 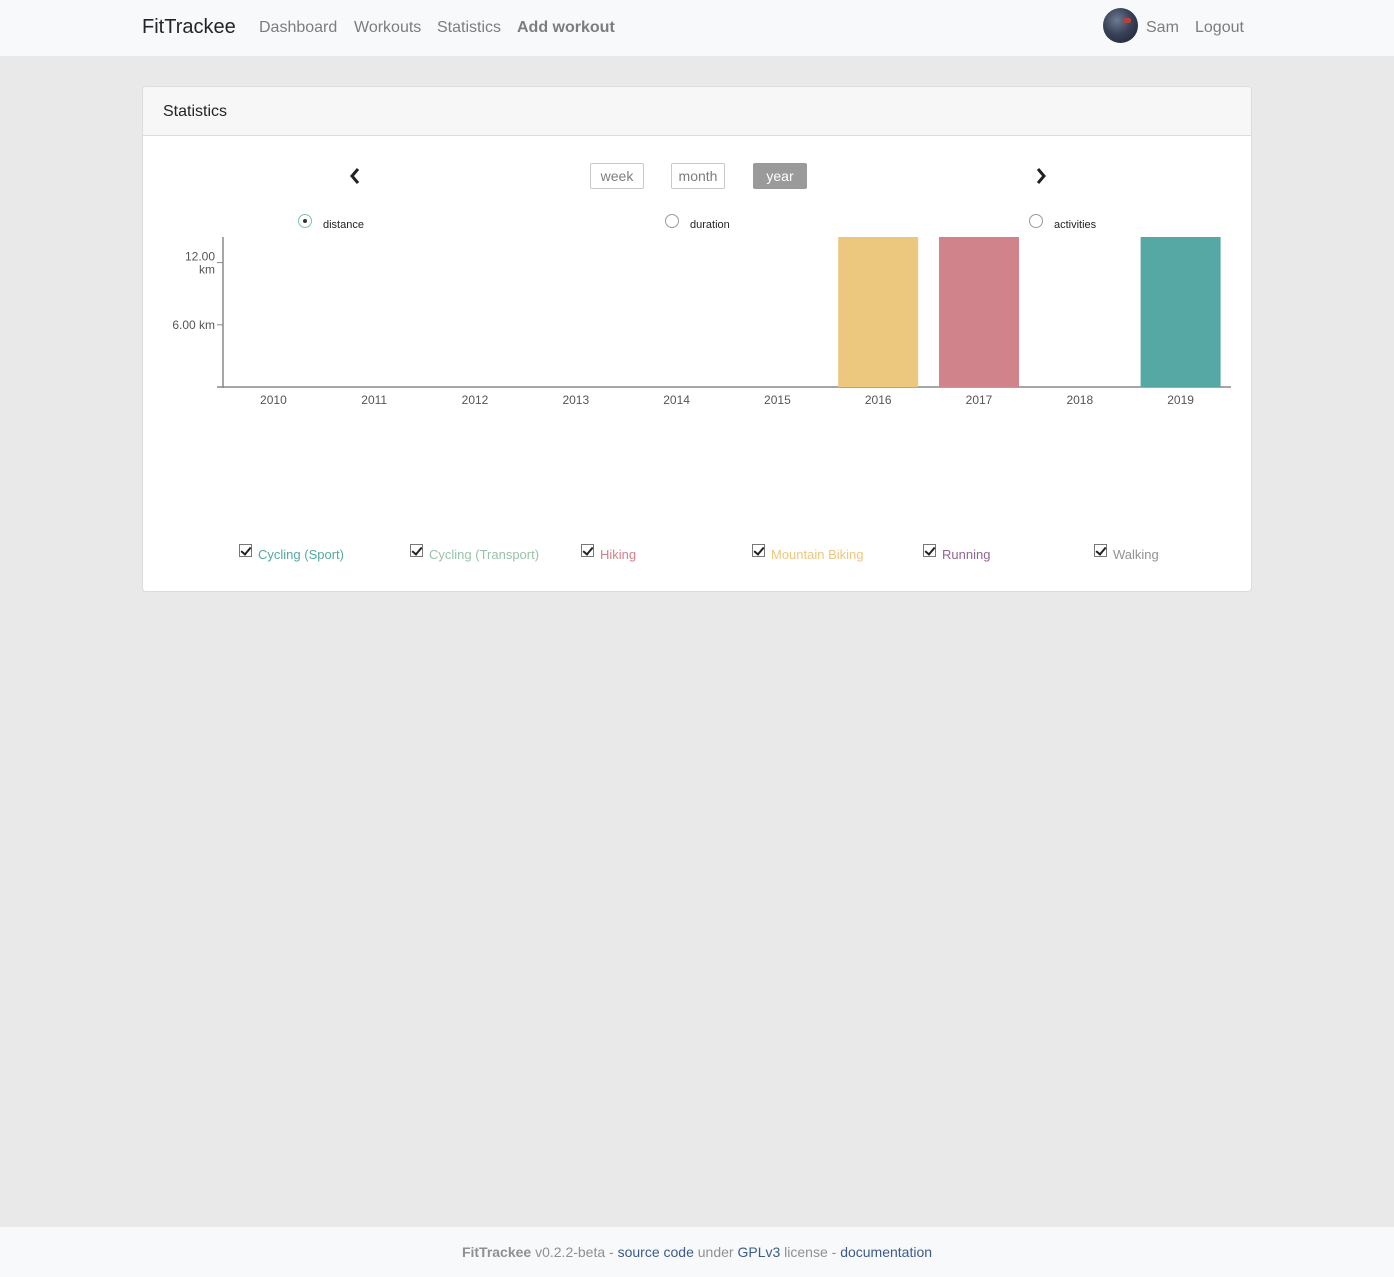 What do you see at coordinates (878, 400) in the screenshot?
I see `x-tick-label: 2016` at bounding box center [878, 400].